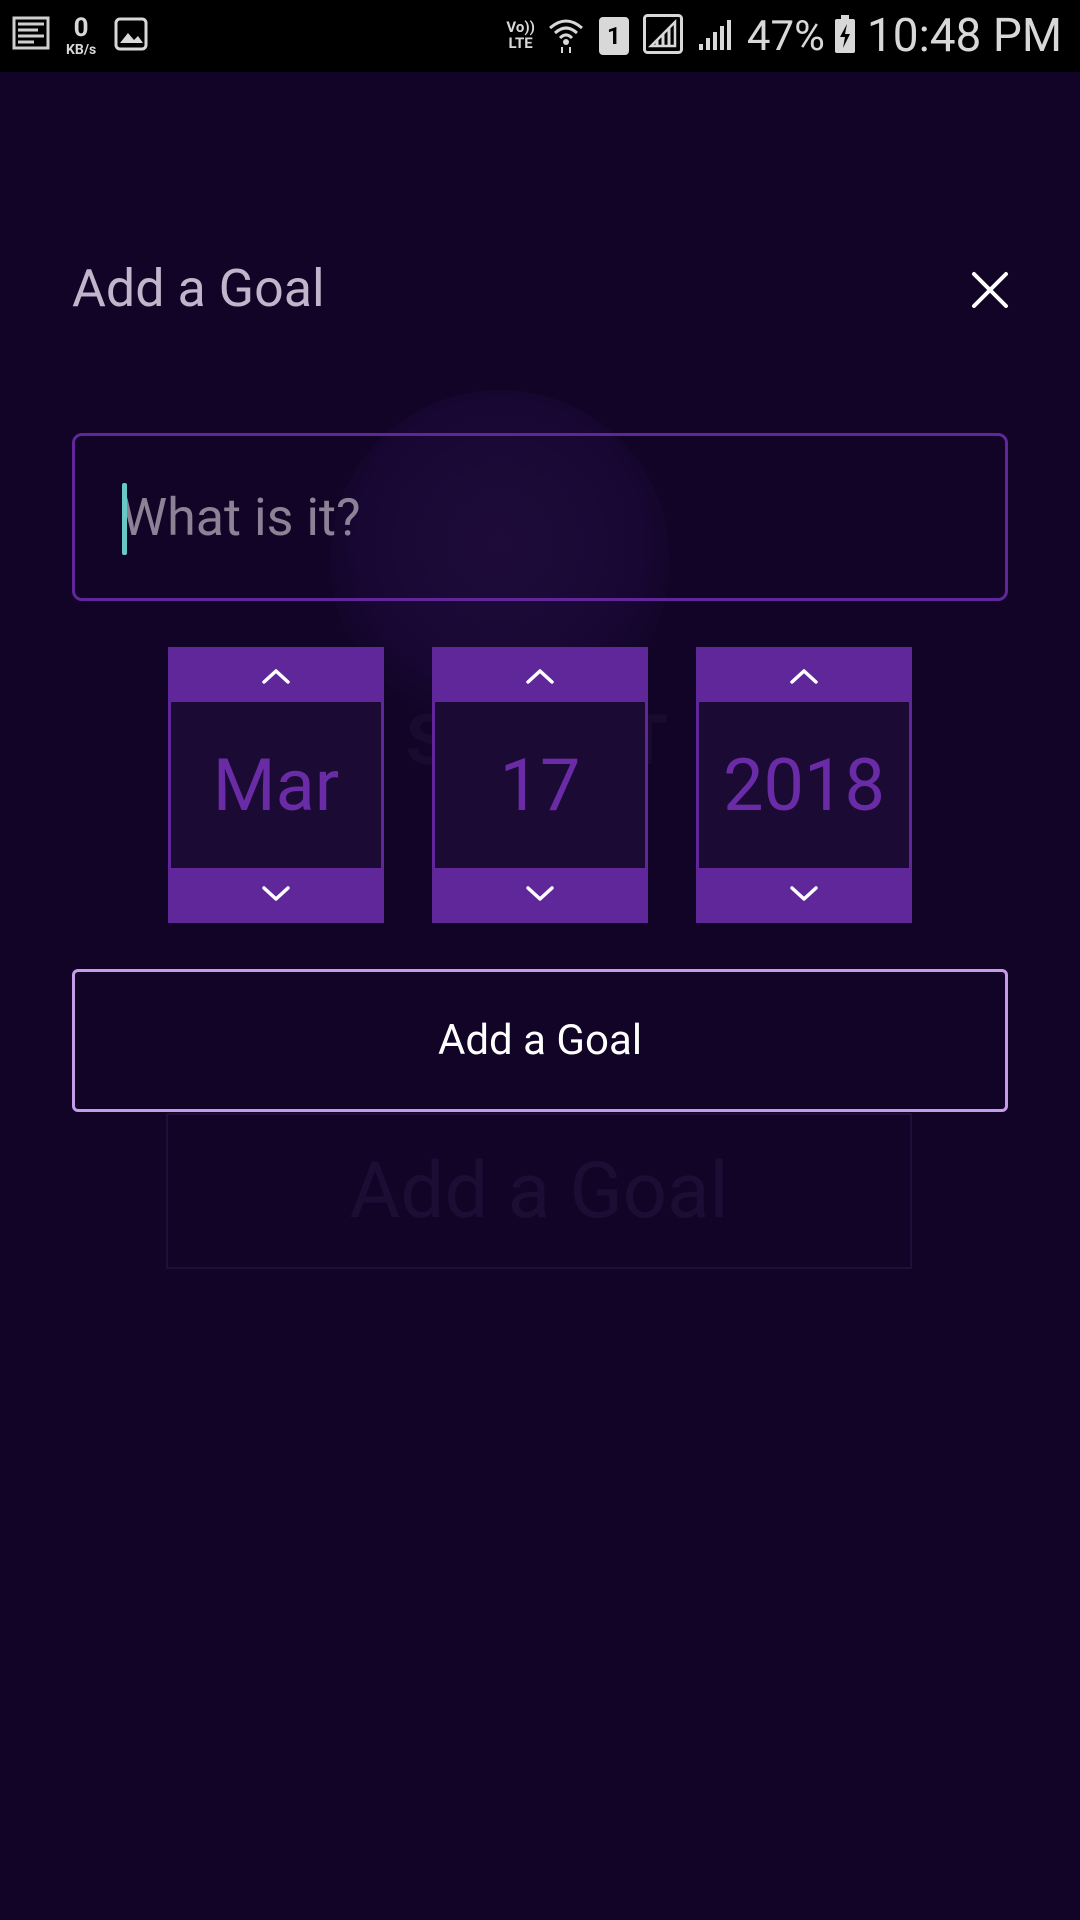 The width and height of the screenshot is (1080, 1920). I want to click on day-picker: 17, so click(540, 785).